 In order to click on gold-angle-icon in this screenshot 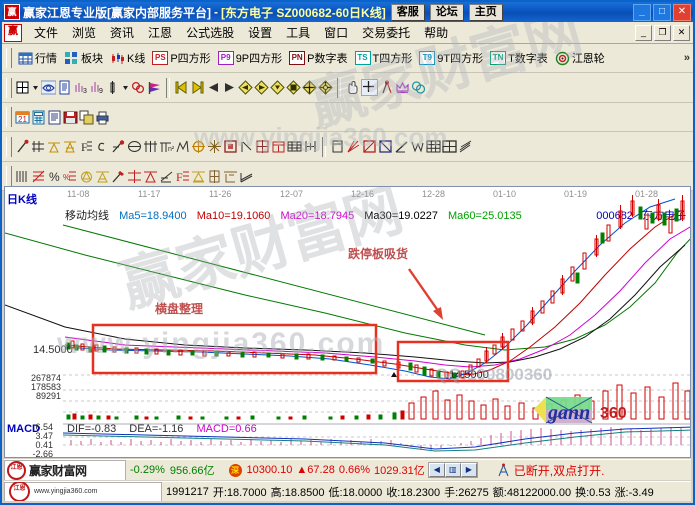, I will do `click(198, 176)`.